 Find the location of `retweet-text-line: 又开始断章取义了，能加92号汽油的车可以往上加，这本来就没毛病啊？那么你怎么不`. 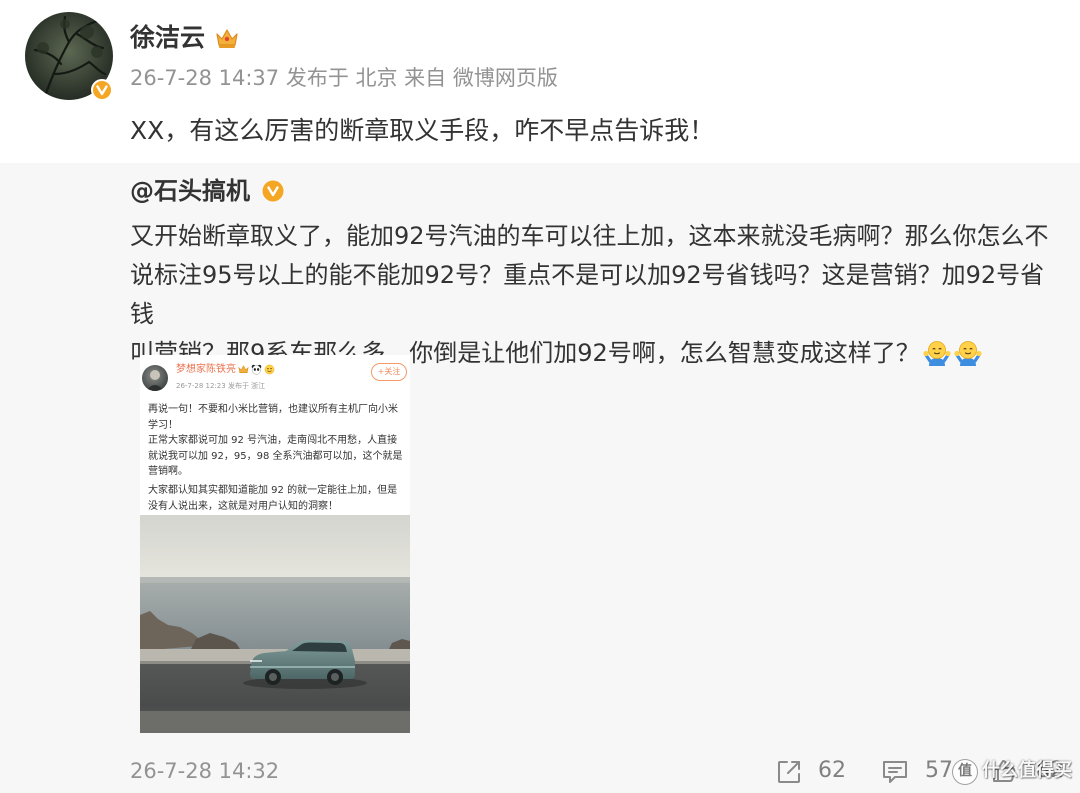

retweet-text-line: 又开始断章取义了，能加92号汽油的车可以往上加，这本来就没毛病啊？那么你怎么不 is located at coordinates (589, 236).